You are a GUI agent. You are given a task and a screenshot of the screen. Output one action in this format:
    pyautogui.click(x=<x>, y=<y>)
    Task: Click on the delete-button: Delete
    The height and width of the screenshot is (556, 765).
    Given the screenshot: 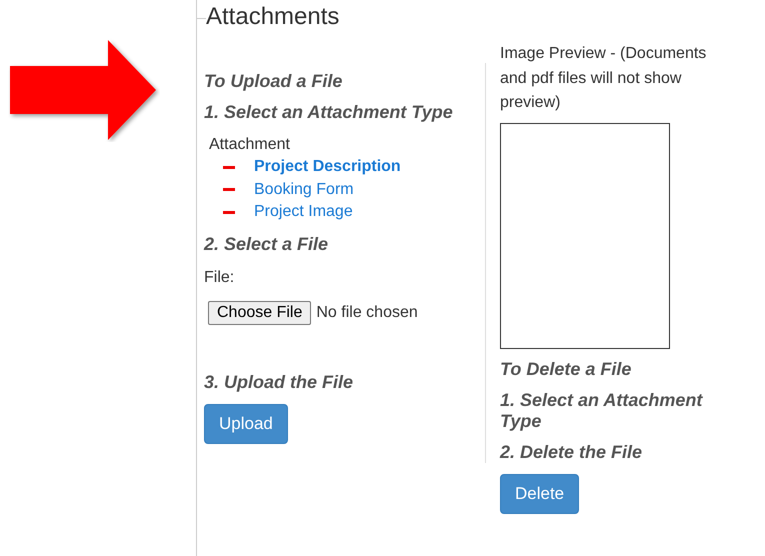 What is the action you would take?
    pyautogui.click(x=540, y=494)
    